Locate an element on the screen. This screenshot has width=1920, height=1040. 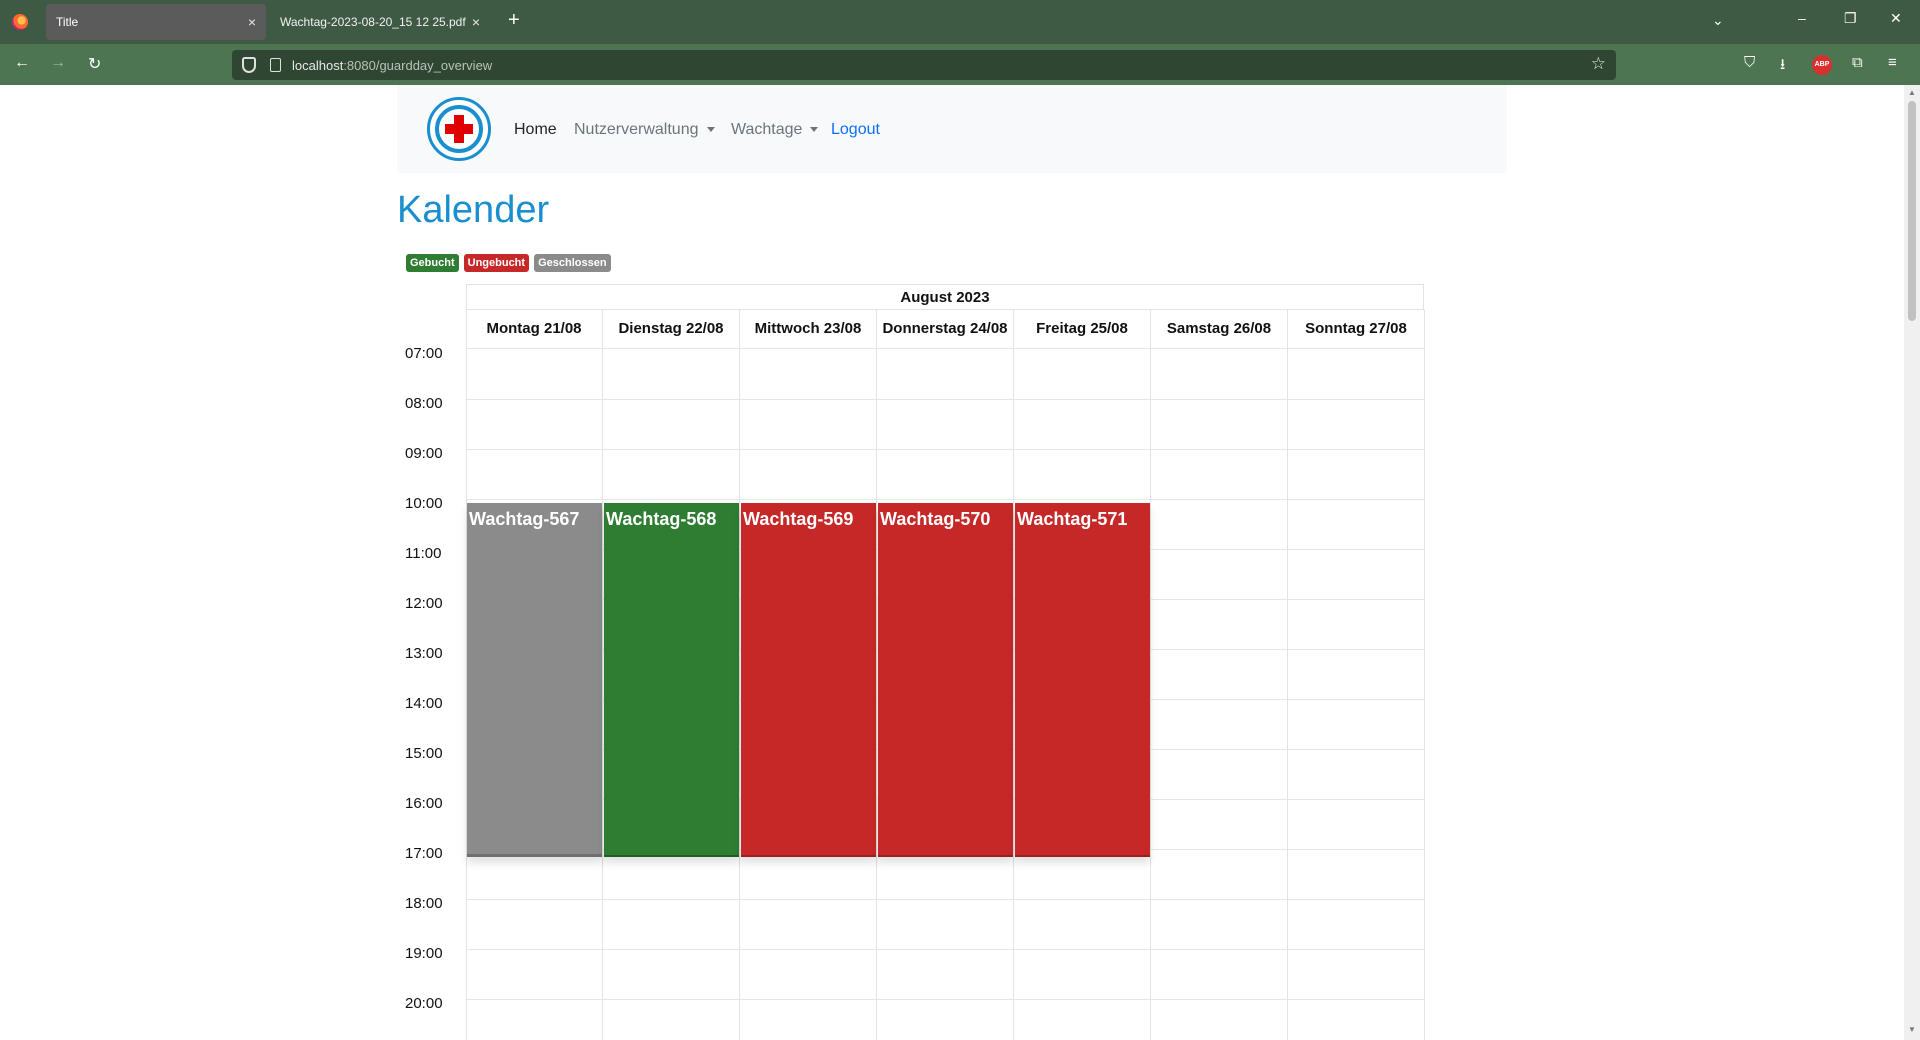
time-label: 12:00 is located at coordinates (424, 603).